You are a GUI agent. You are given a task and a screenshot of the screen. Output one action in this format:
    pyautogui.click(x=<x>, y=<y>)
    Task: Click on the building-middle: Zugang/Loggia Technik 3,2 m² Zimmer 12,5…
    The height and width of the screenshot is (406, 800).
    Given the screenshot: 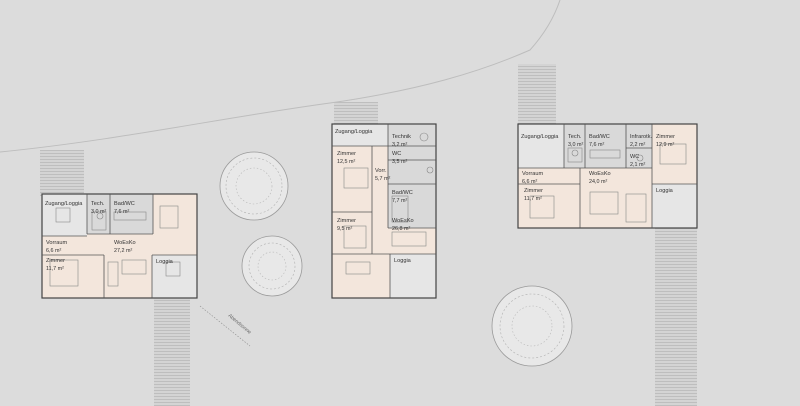 What is the action you would take?
    pyautogui.click(x=384, y=211)
    